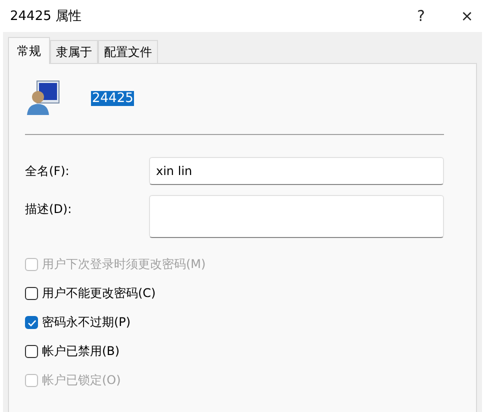 The height and width of the screenshot is (412, 490). I want to click on window-title: 24425 属性, so click(46, 16).